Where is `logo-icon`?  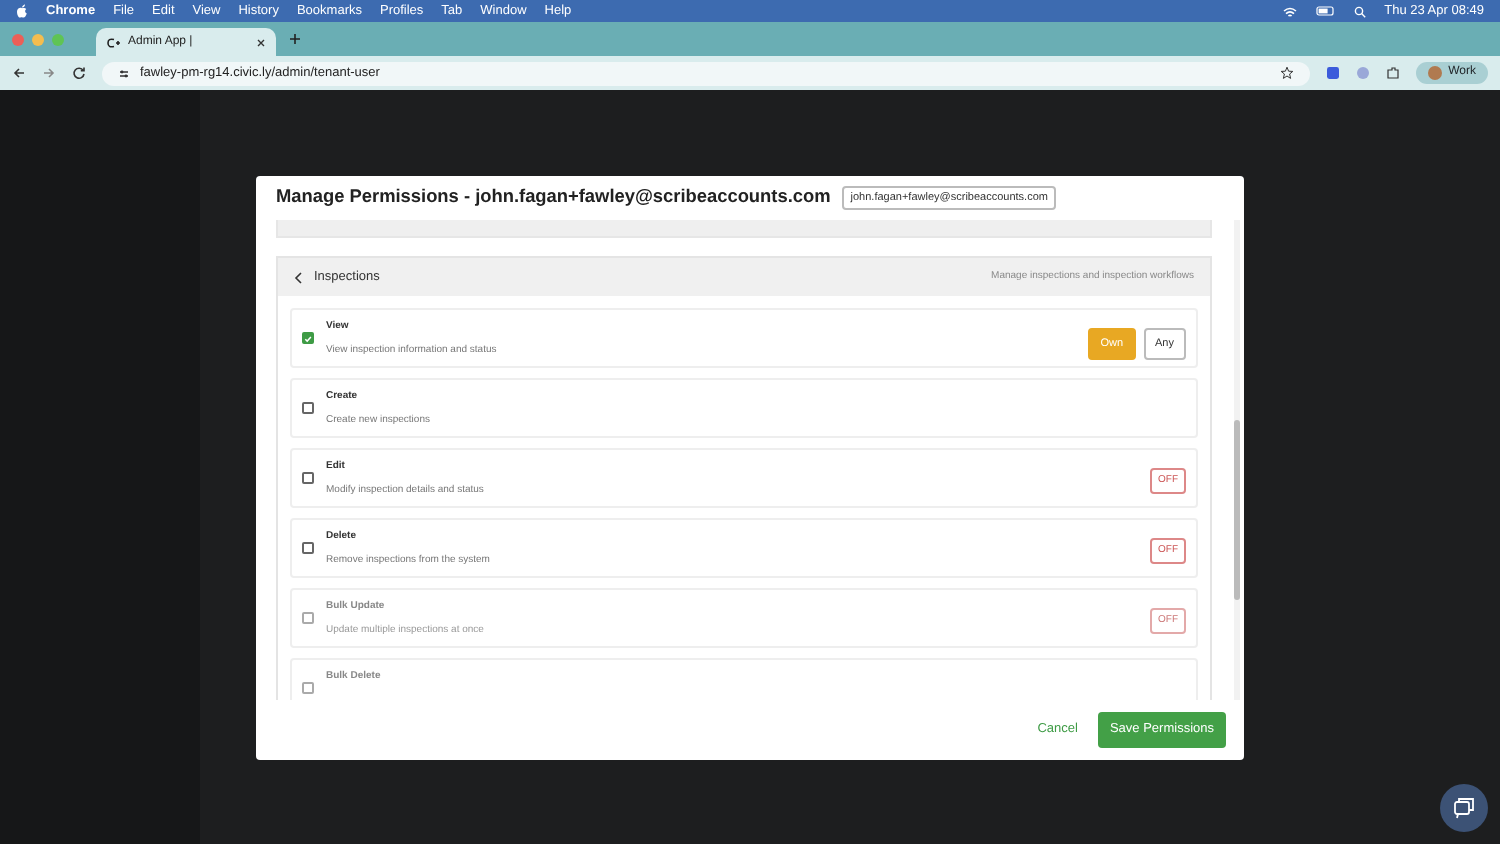 logo-icon is located at coordinates (113, 42).